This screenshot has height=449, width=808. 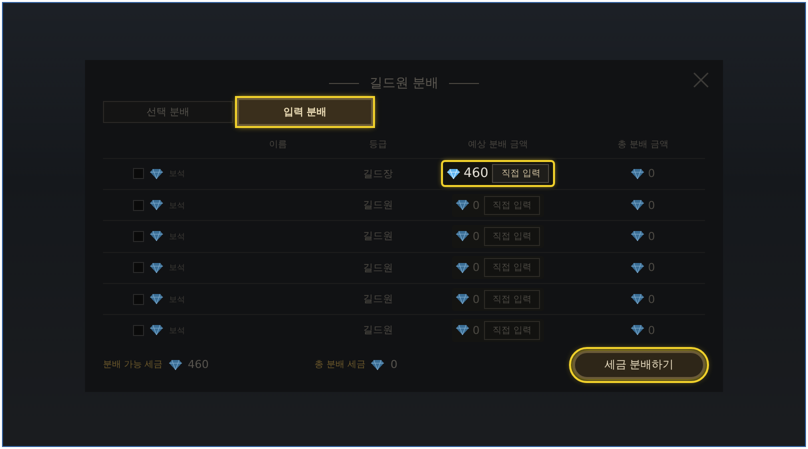 I want to click on column-header: 예상 분배 금액, so click(x=498, y=145).